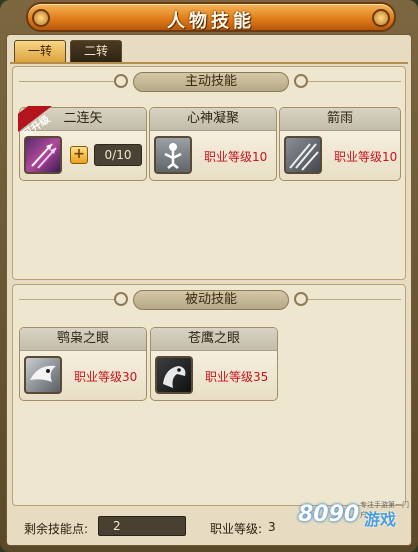 The height and width of the screenshot is (552, 418). What do you see at coordinates (142, 526) in the screenshot?
I see `remaining-points-field: 2` at bounding box center [142, 526].